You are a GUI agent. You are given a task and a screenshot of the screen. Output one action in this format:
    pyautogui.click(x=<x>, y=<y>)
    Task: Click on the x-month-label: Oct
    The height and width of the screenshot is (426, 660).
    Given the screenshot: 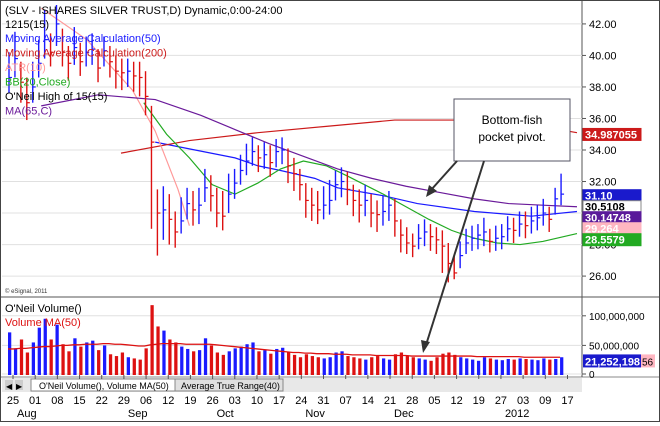 What is the action you would take?
    pyautogui.click(x=225, y=414)
    